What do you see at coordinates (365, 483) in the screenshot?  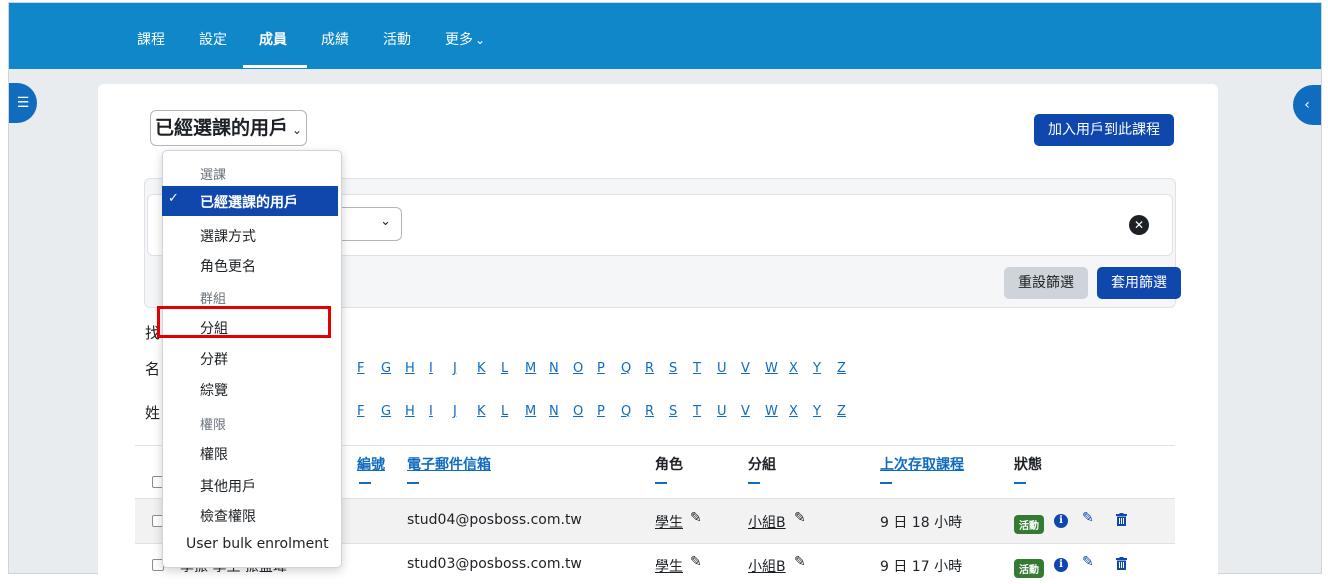 I see `column-collapse-id` at bounding box center [365, 483].